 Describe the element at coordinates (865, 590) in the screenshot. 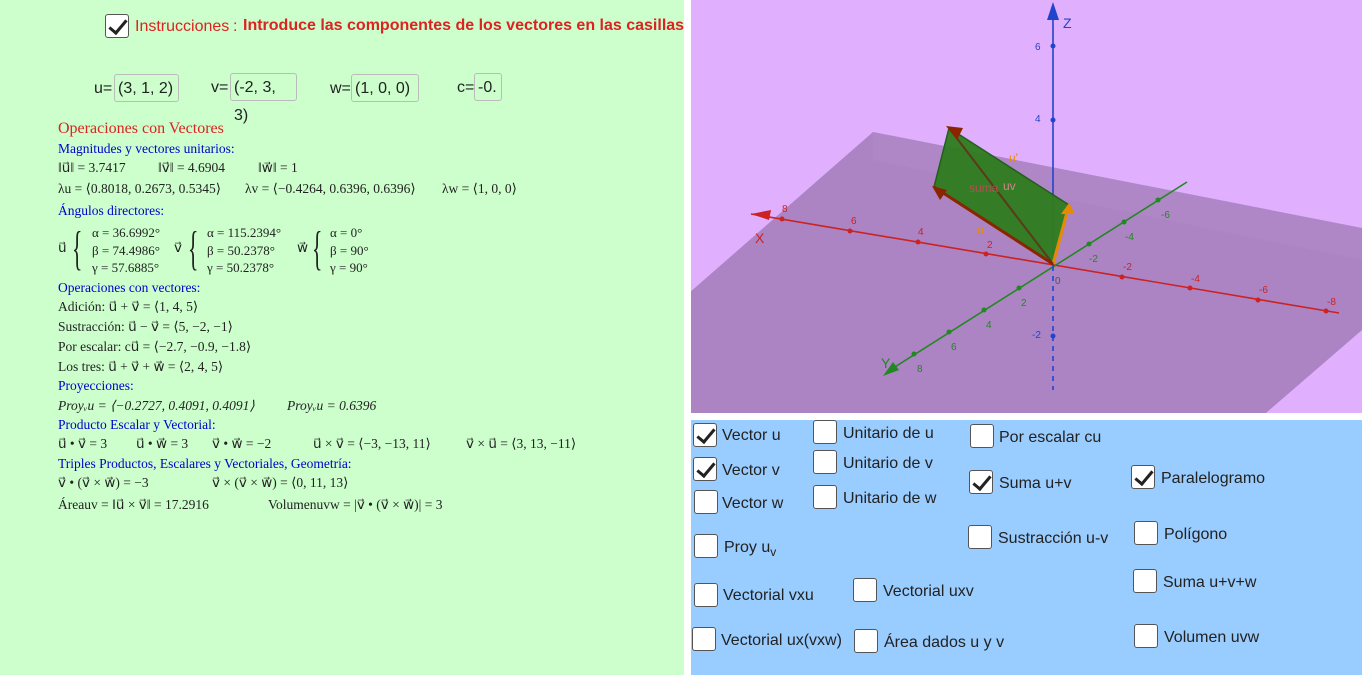

I see `vectorial-uxv-checkbox` at that location.